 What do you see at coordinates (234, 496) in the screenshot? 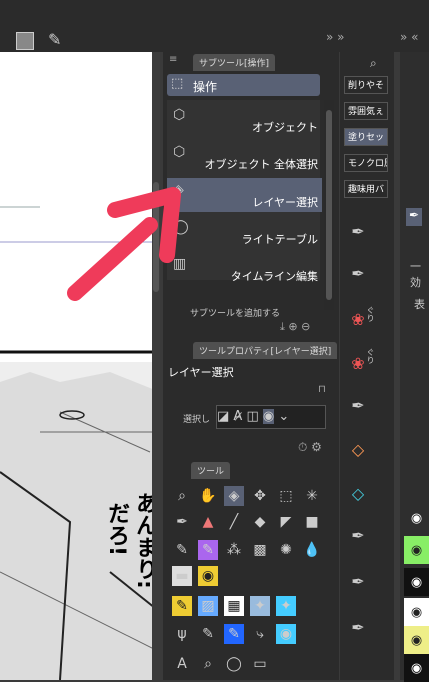
I see `operation-tool-icon: ◈` at bounding box center [234, 496].